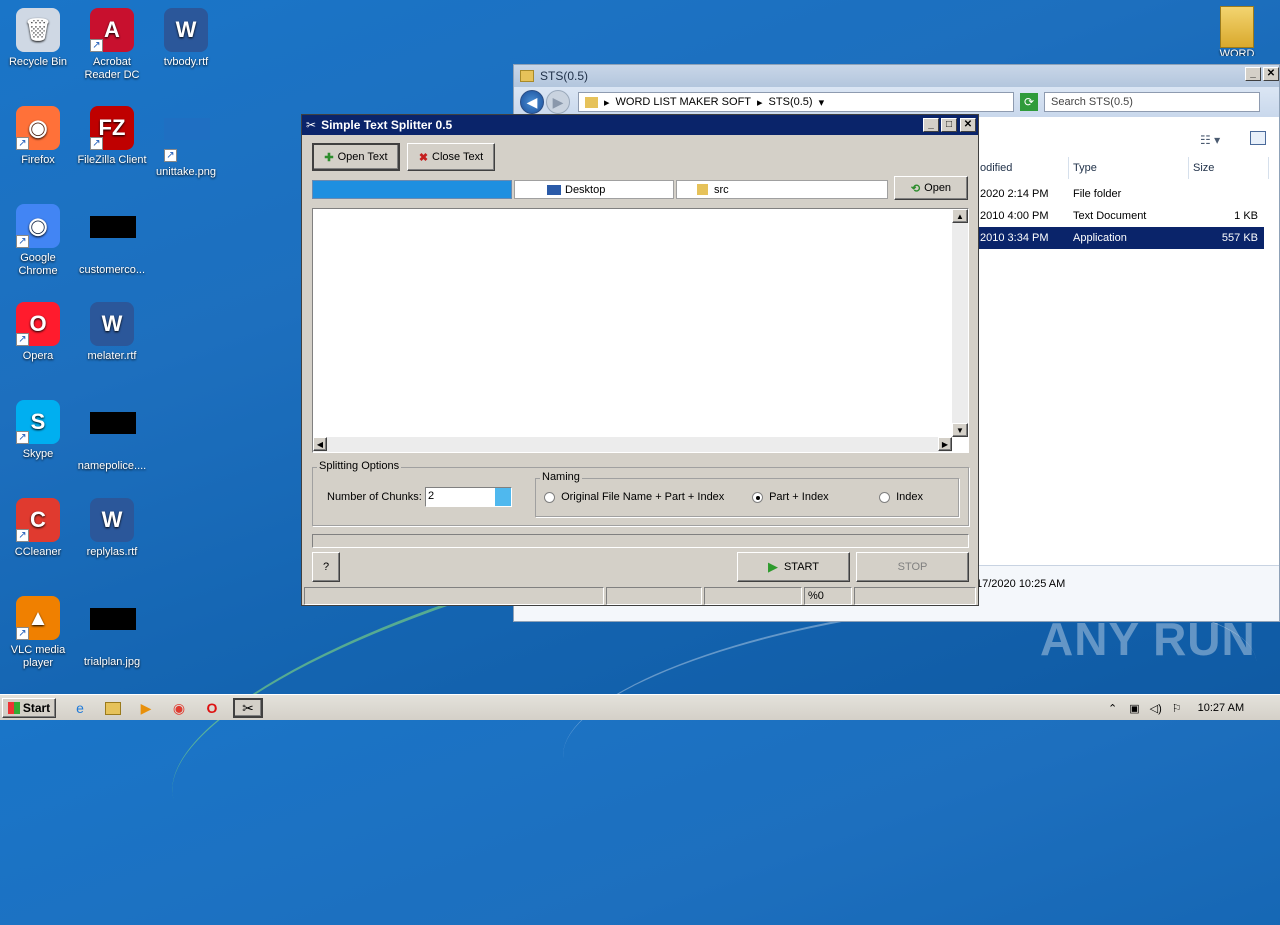  What do you see at coordinates (772, 566) in the screenshot?
I see `play-icon: ▶` at bounding box center [772, 566].